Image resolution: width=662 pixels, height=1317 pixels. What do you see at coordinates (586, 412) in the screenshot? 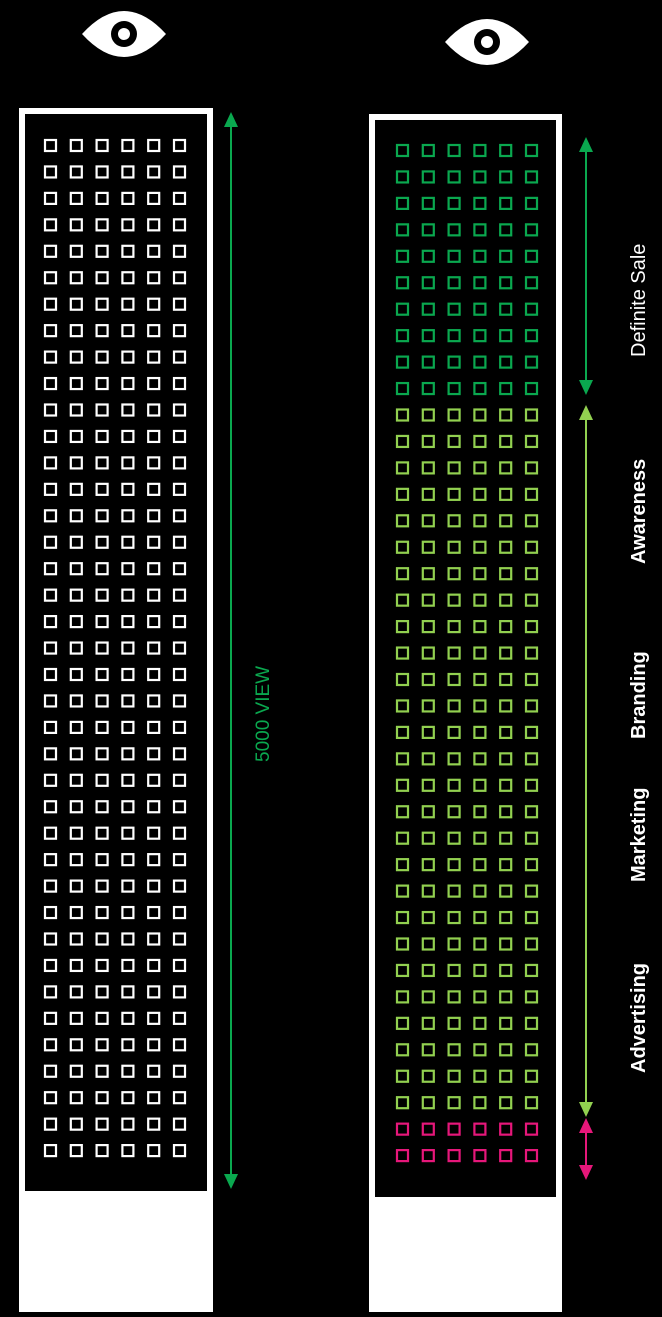
I see `awareness-arrow-arrowhead-top` at bounding box center [586, 412].